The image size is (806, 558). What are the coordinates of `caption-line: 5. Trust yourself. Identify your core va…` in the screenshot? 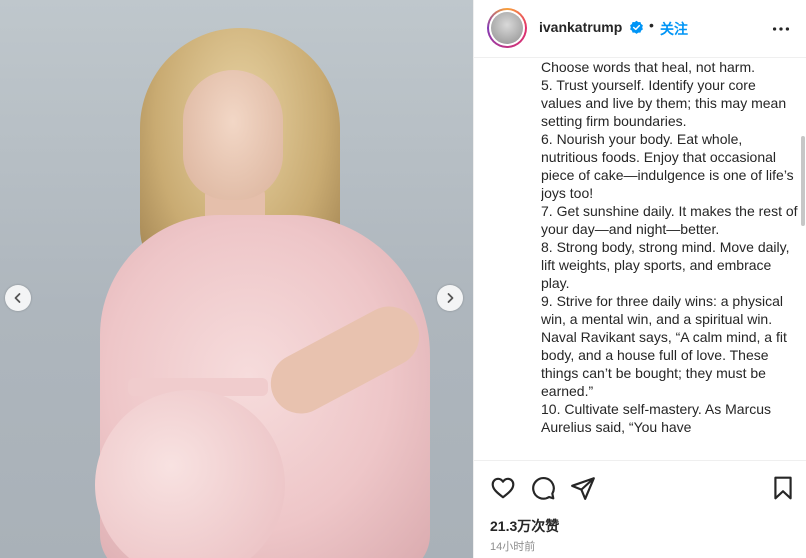 It's located at (664, 103).